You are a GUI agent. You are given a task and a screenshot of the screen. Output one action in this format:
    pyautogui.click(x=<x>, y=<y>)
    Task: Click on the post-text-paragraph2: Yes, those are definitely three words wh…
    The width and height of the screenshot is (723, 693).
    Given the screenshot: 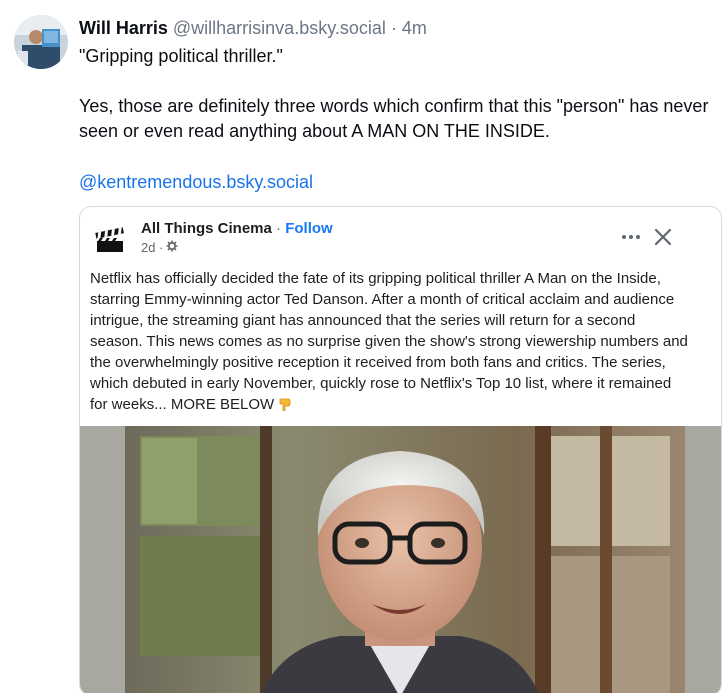 What is the action you would take?
    pyautogui.click(x=394, y=118)
    